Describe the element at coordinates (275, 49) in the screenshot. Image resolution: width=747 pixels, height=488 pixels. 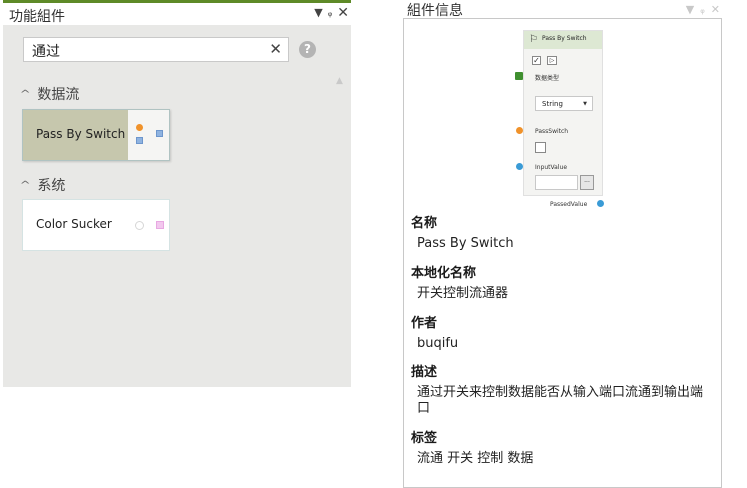
I see `clear-search-icon: ✕` at that location.